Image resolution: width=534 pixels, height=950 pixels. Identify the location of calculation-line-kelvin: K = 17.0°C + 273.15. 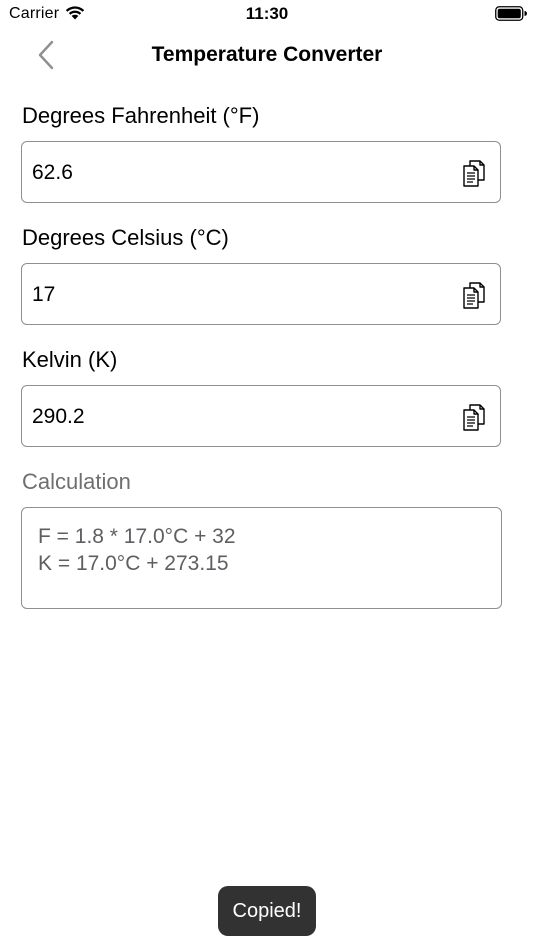
(133, 563).